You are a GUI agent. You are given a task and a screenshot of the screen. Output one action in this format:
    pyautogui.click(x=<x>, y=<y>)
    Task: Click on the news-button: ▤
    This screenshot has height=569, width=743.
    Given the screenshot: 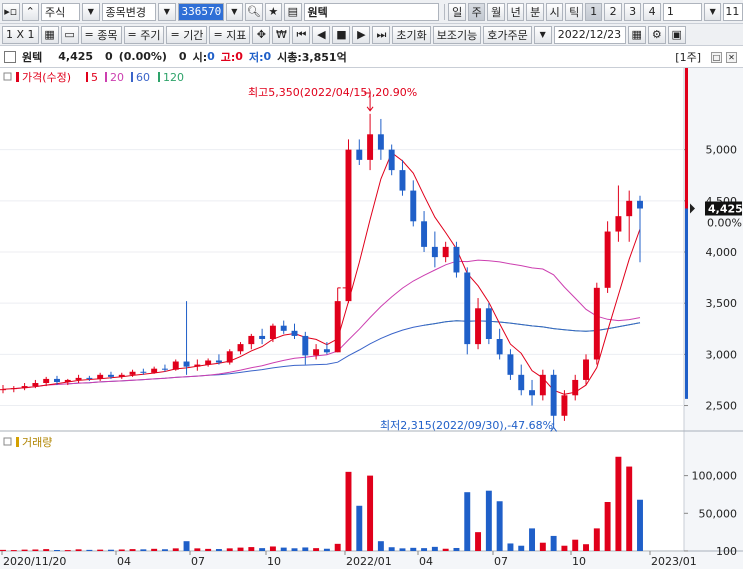 What is the action you would take?
    pyautogui.click(x=293, y=11)
    